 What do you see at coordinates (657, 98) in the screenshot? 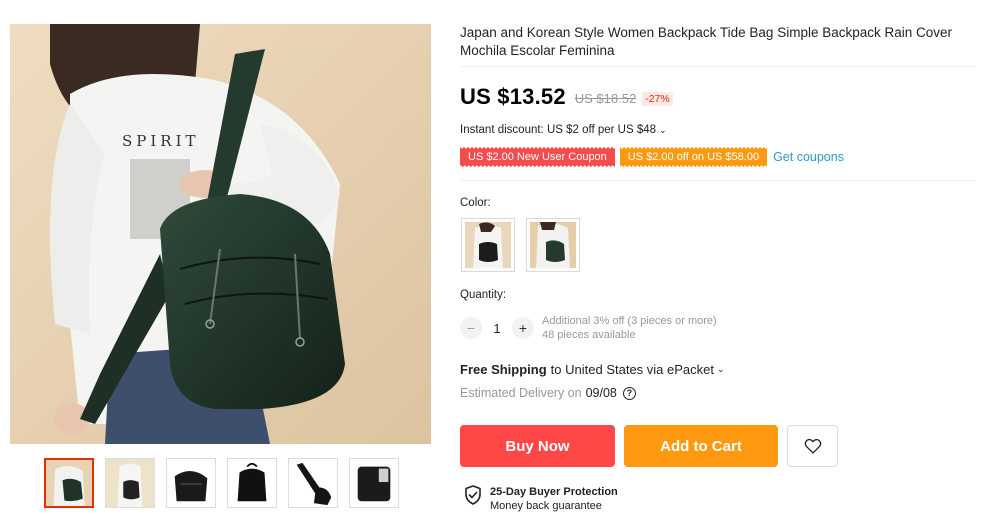
I see `discount-badge: -27%` at bounding box center [657, 98].